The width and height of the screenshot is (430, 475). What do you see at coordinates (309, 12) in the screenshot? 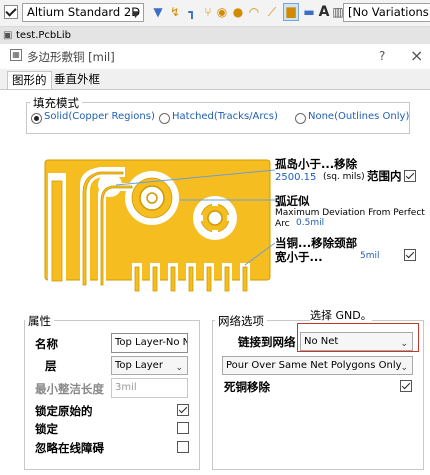
I see `region-icon: ▬` at bounding box center [309, 12].